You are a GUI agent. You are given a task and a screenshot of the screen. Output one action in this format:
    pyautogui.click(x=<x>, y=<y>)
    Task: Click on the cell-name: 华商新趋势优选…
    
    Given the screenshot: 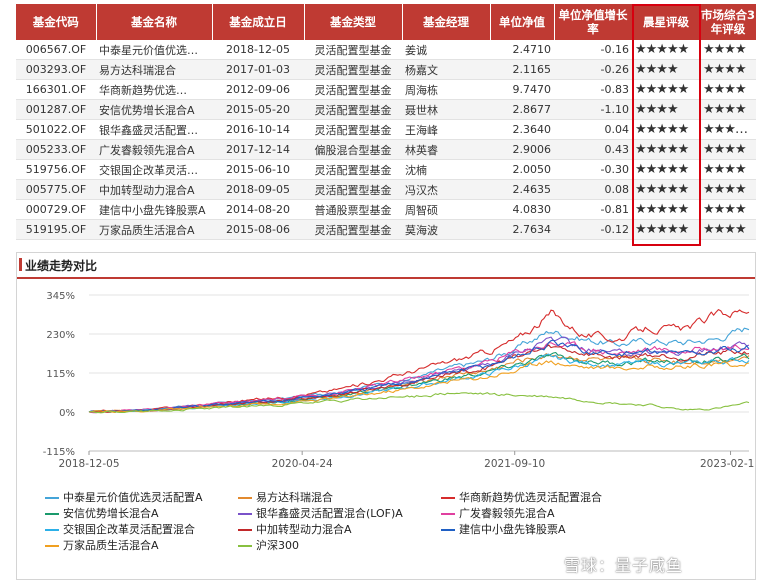 What is the action you would take?
    pyautogui.click(x=154, y=89)
    